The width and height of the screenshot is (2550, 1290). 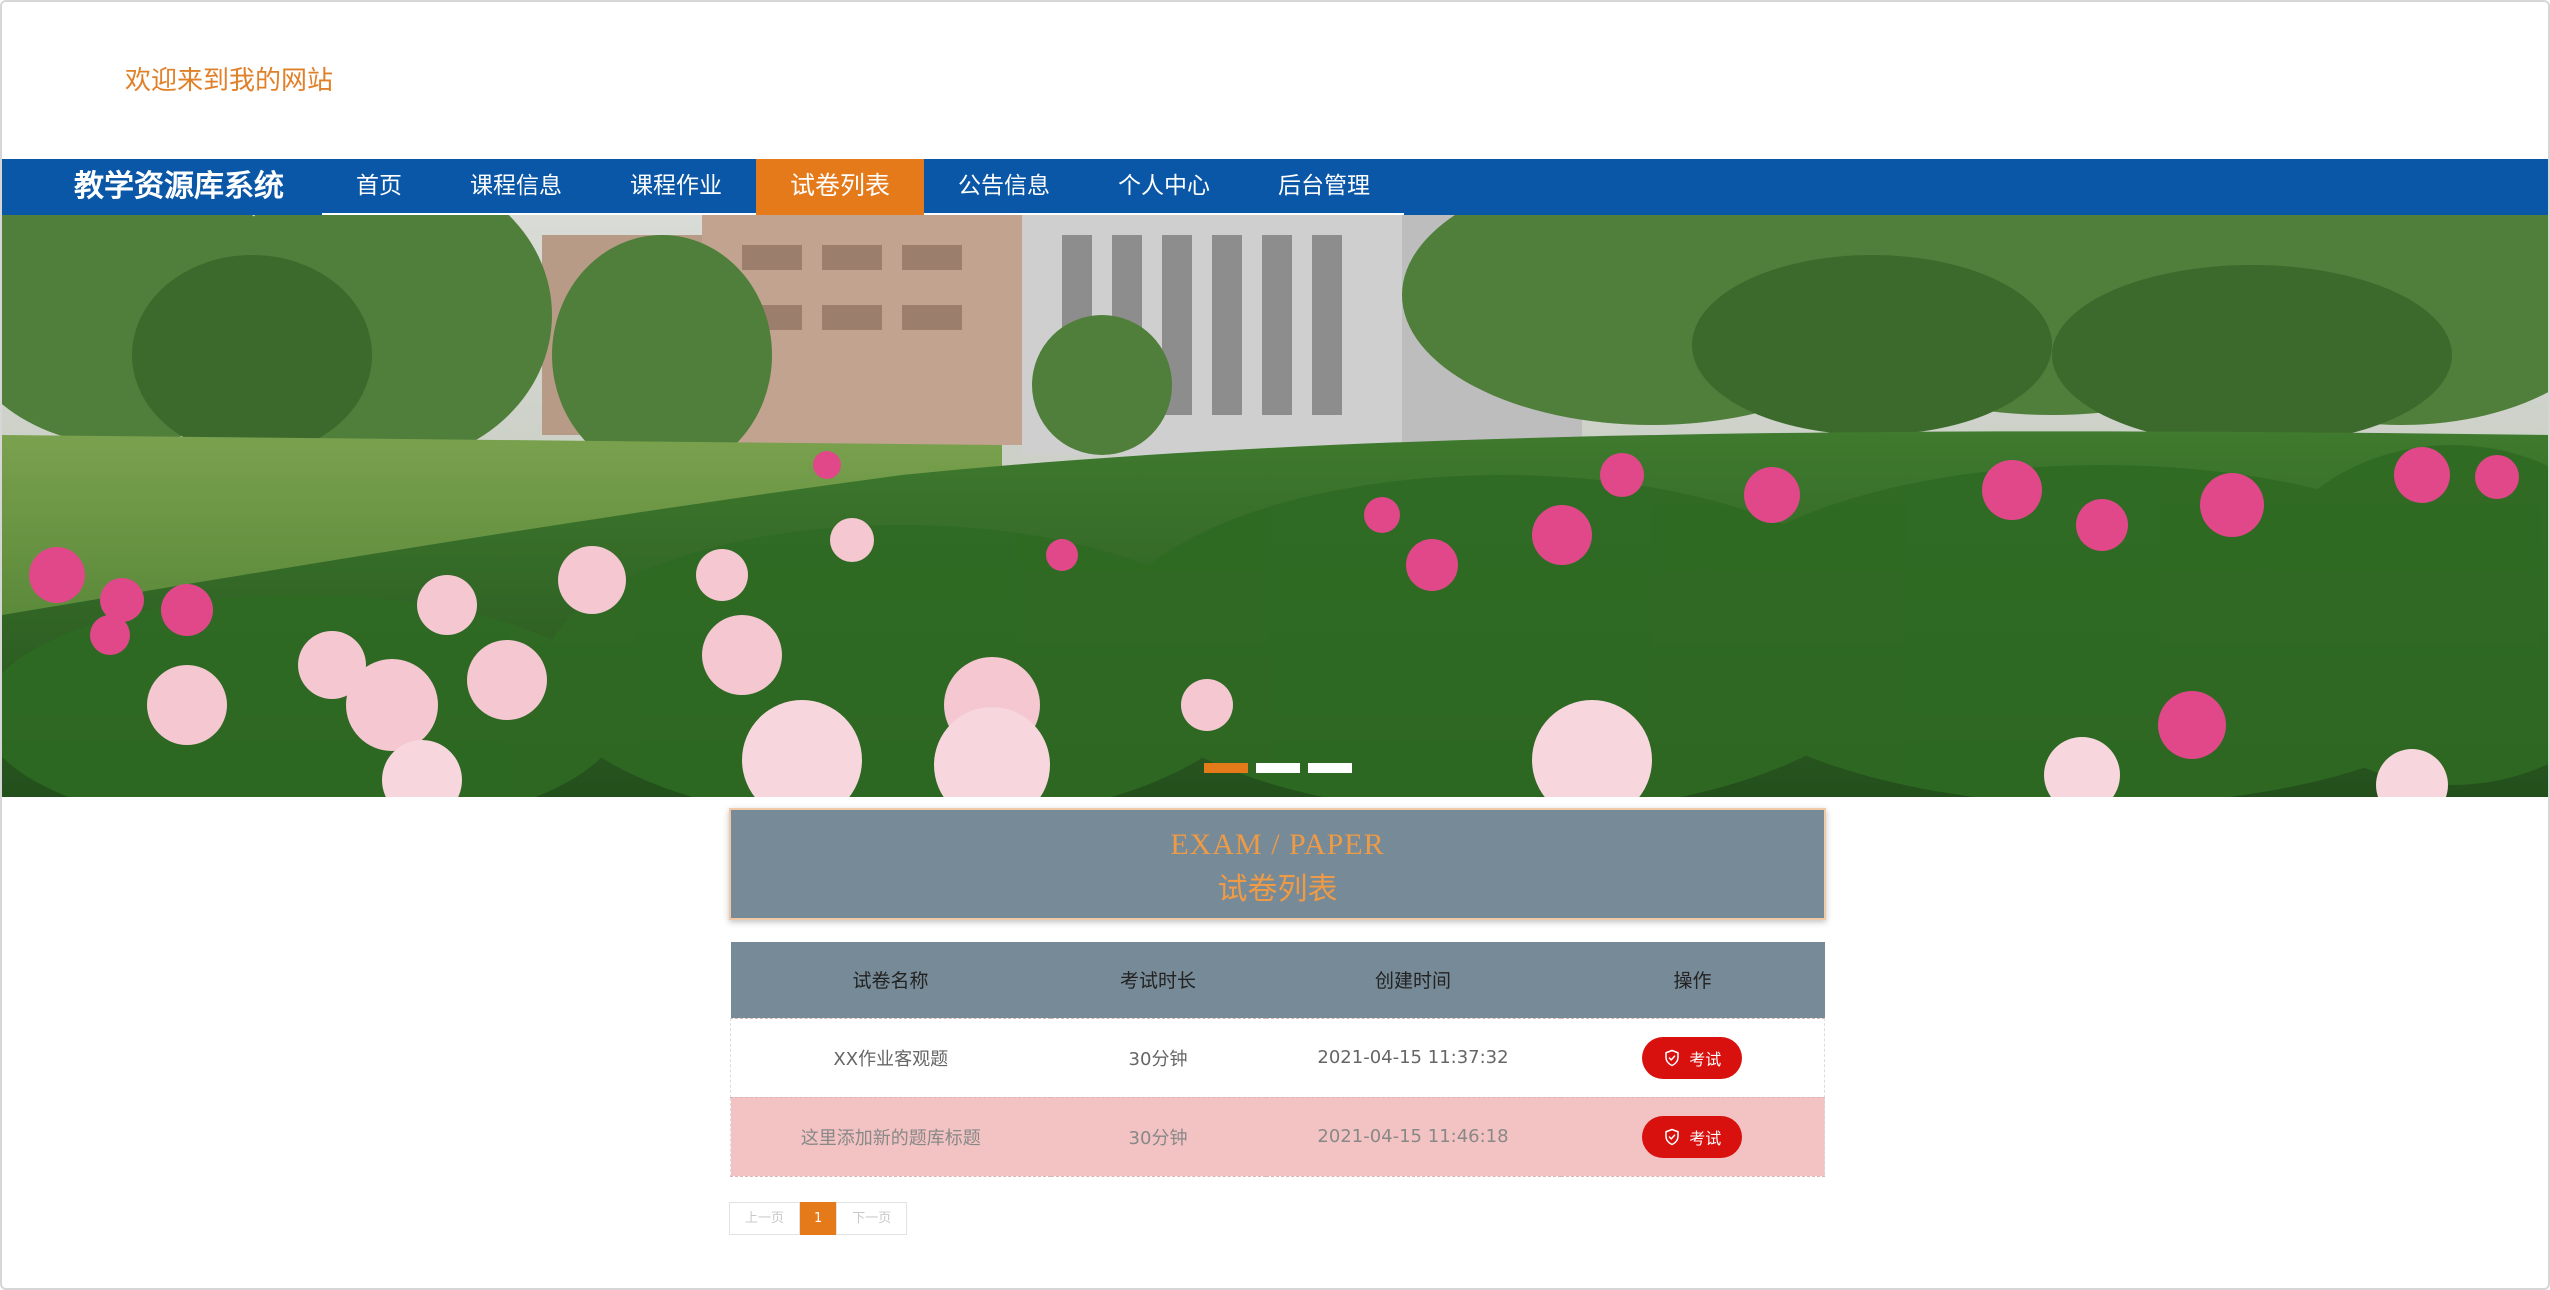 I want to click on cell-paper-name: 这里添加新的题库标题, so click(x=890, y=1136).